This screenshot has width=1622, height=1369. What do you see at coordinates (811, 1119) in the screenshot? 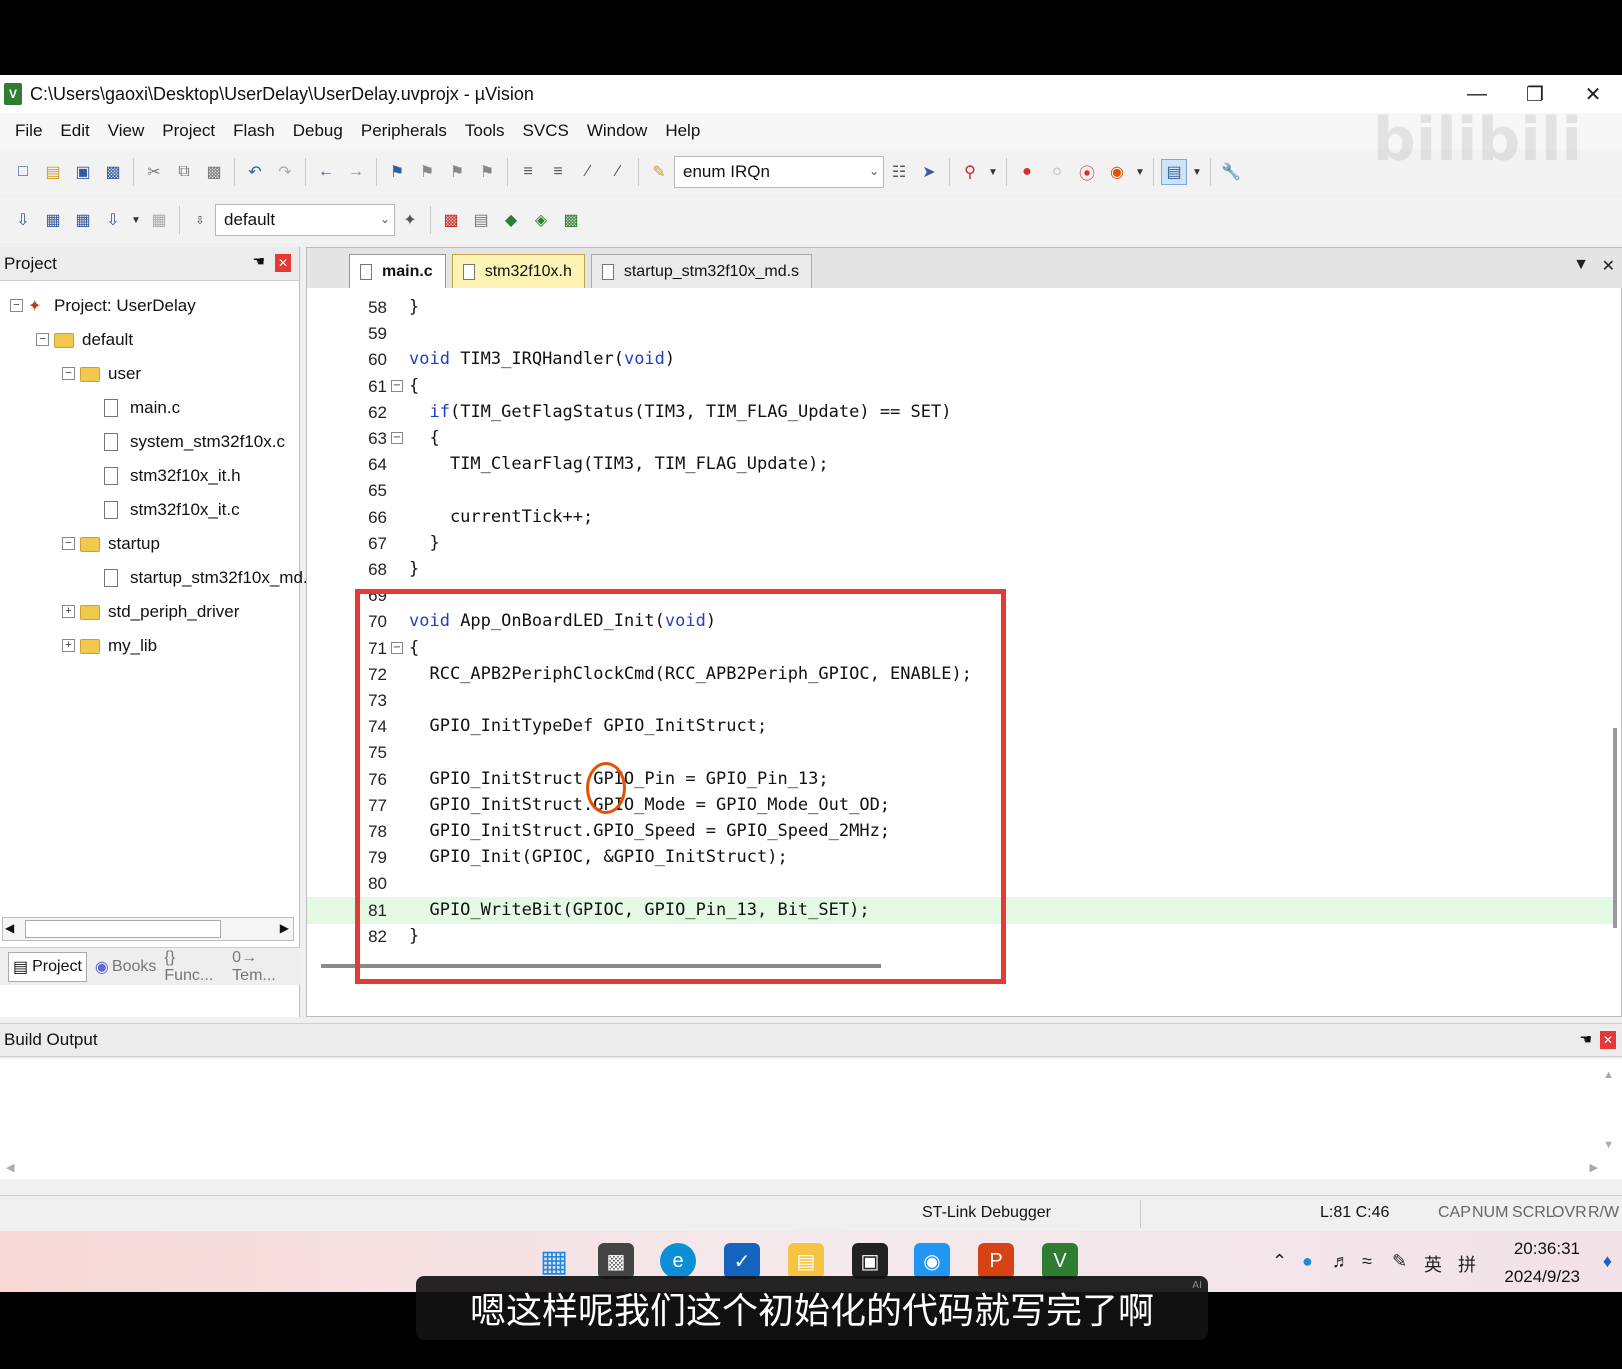
I see `build-output-area: ▲ ▼ ◀ ▶` at bounding box center [811, 1119].